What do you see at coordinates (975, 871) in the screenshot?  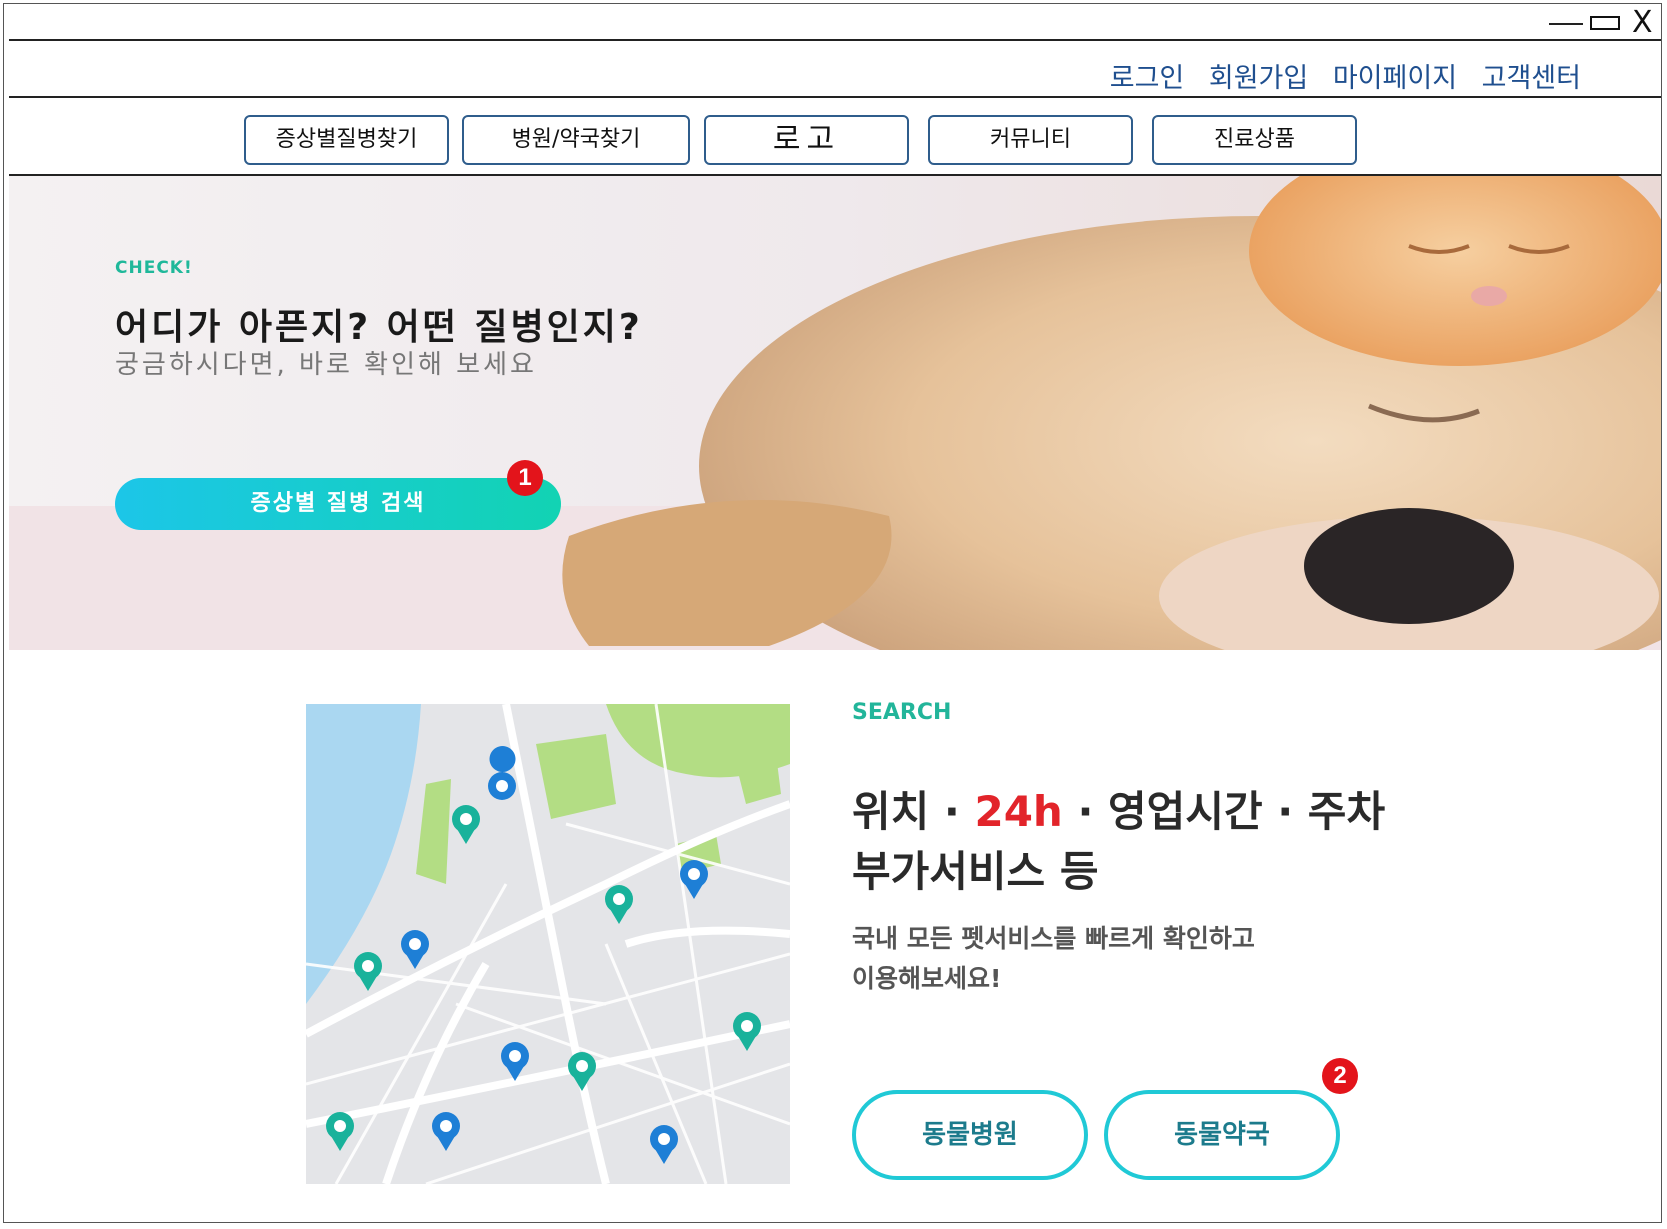 I see `search-title-line2: 부가서비스 등` at bounding box center [975, 871].